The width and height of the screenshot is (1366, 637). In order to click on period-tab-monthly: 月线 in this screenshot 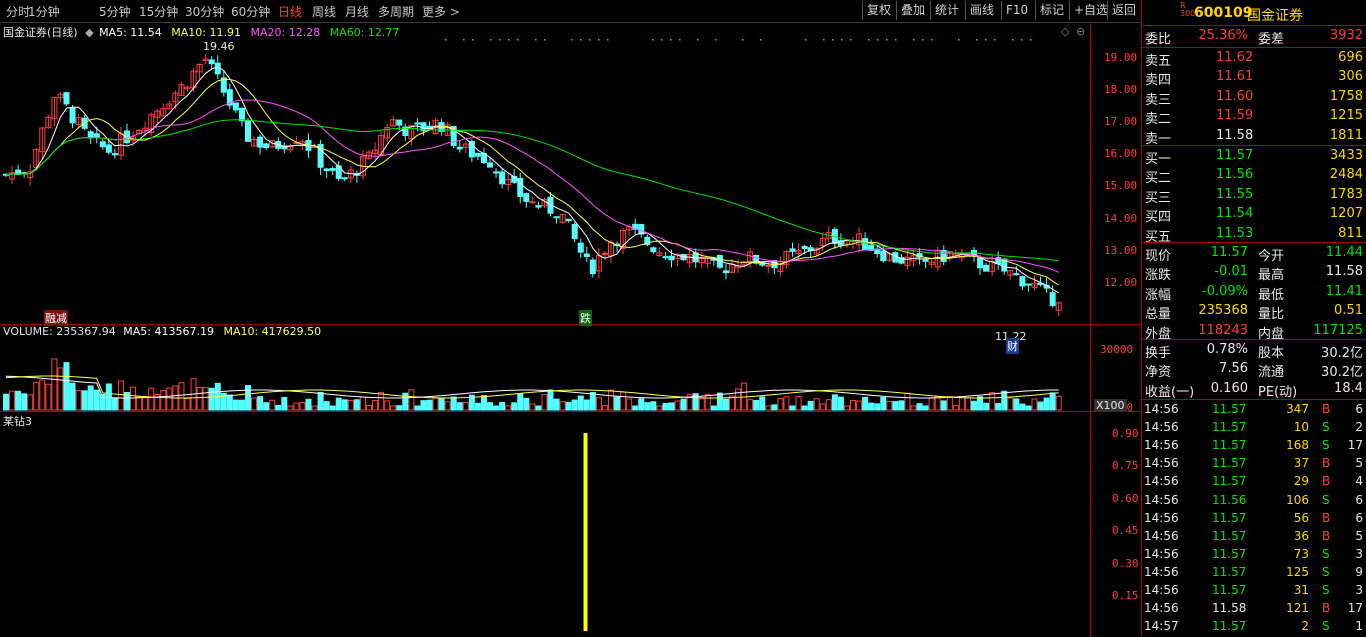, I will do `click(357, 11)`.